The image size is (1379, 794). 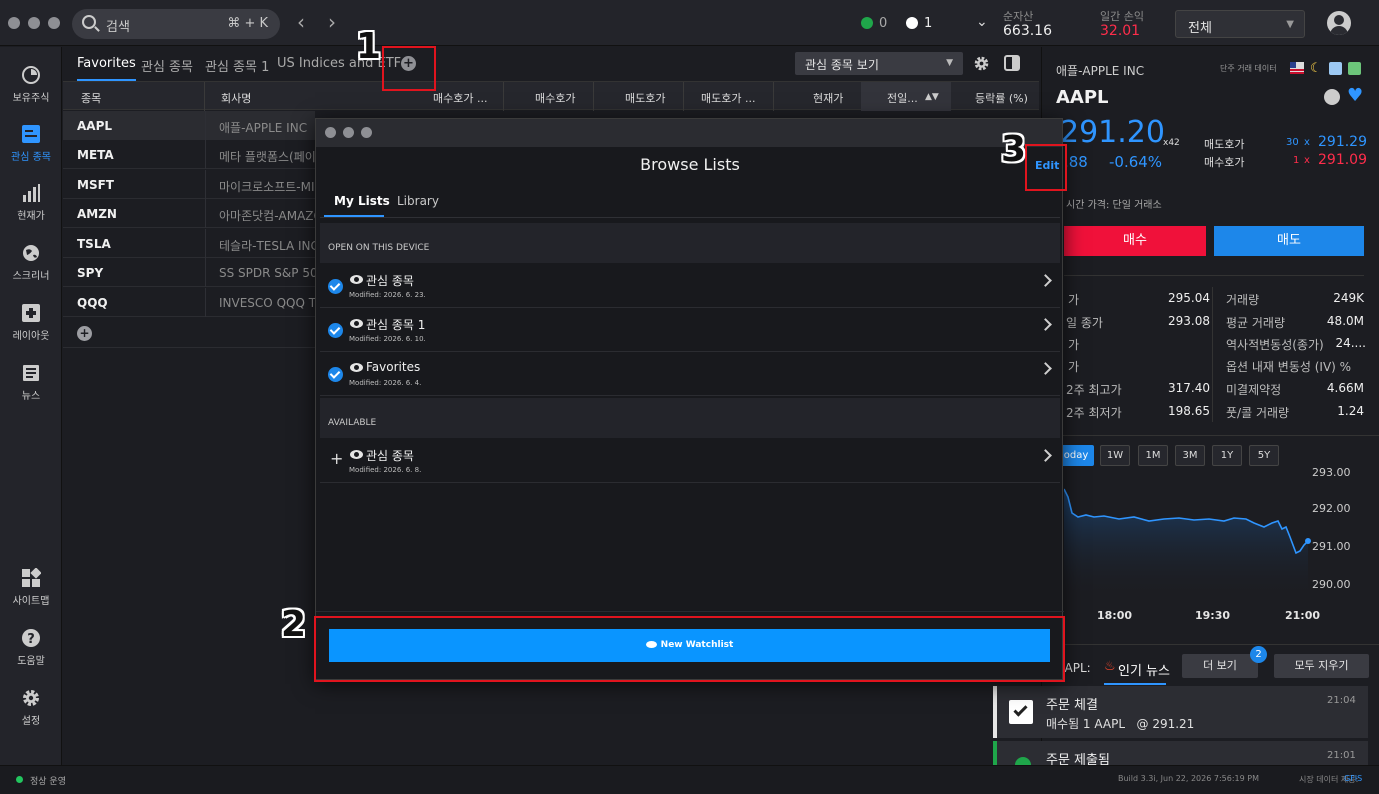 I want to click on search-input: 검색, so click(x=118, y=25).